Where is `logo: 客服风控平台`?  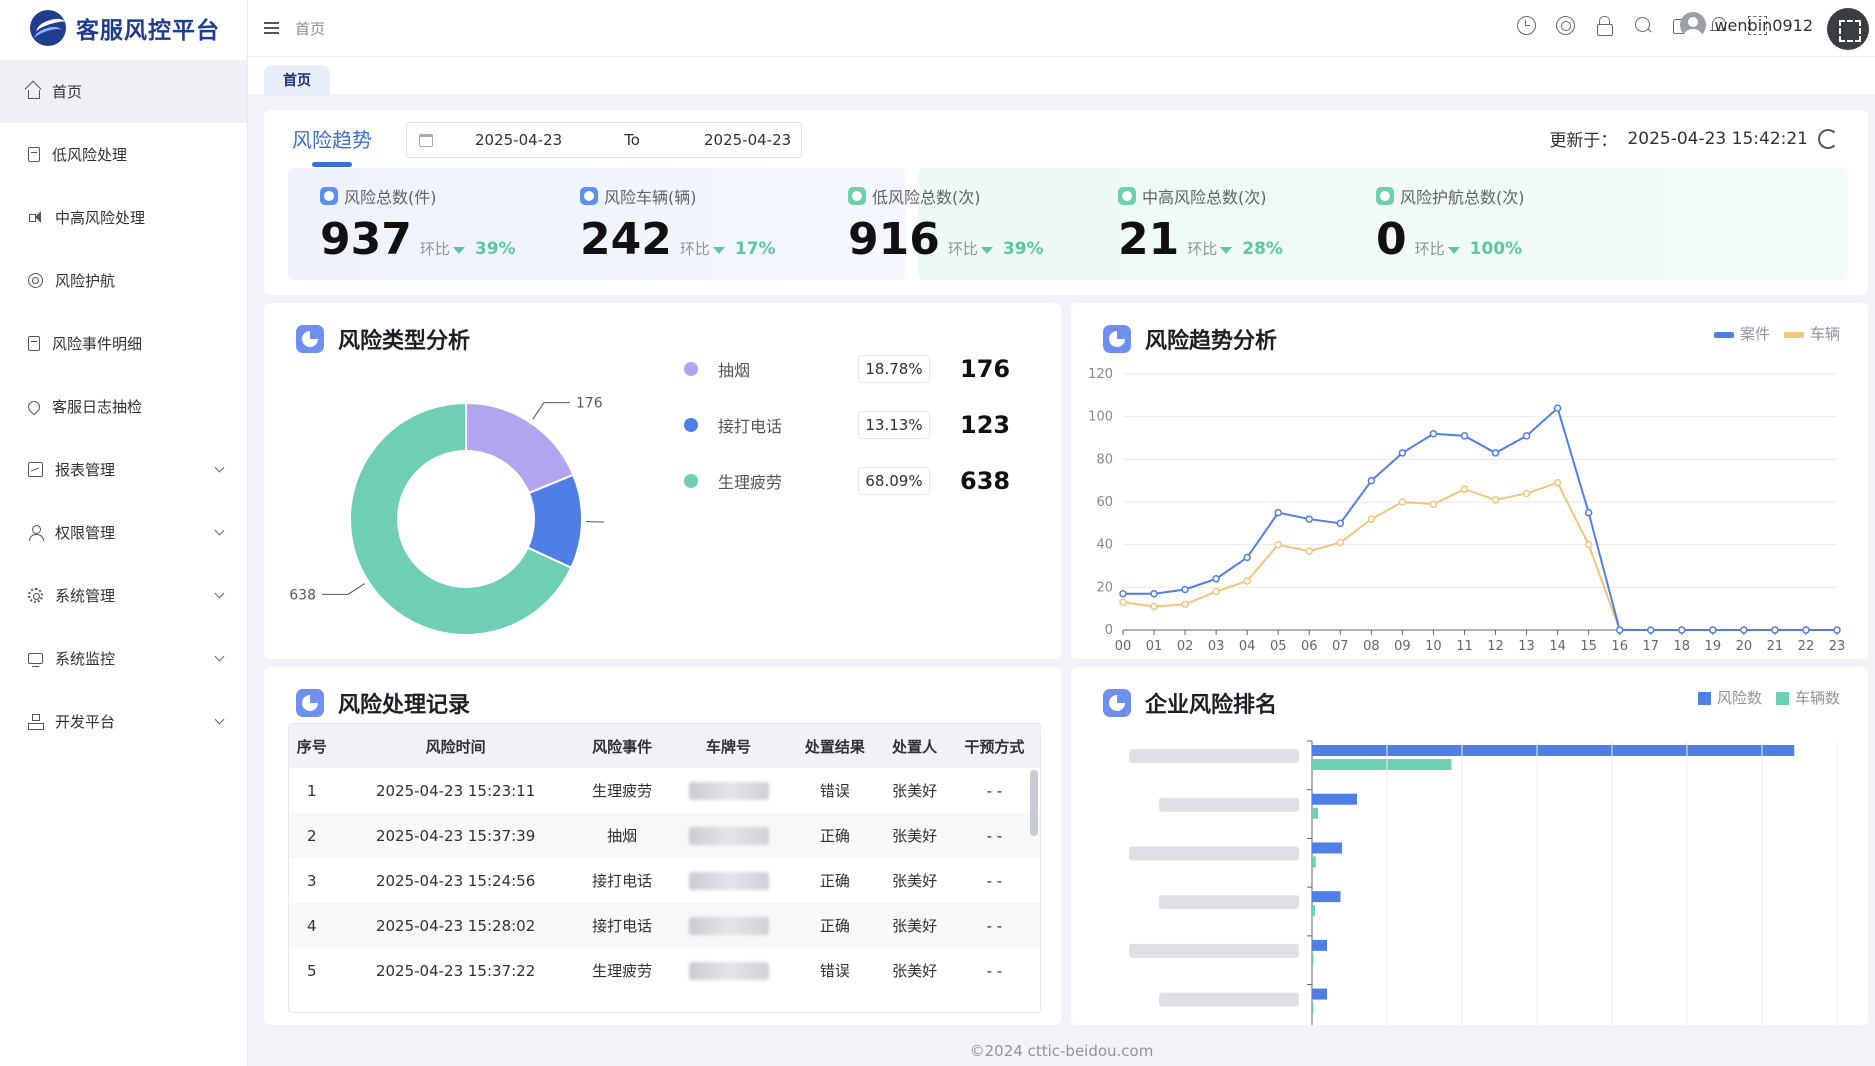 logo: 客服风控平台 is located at coordinates (123, 28).